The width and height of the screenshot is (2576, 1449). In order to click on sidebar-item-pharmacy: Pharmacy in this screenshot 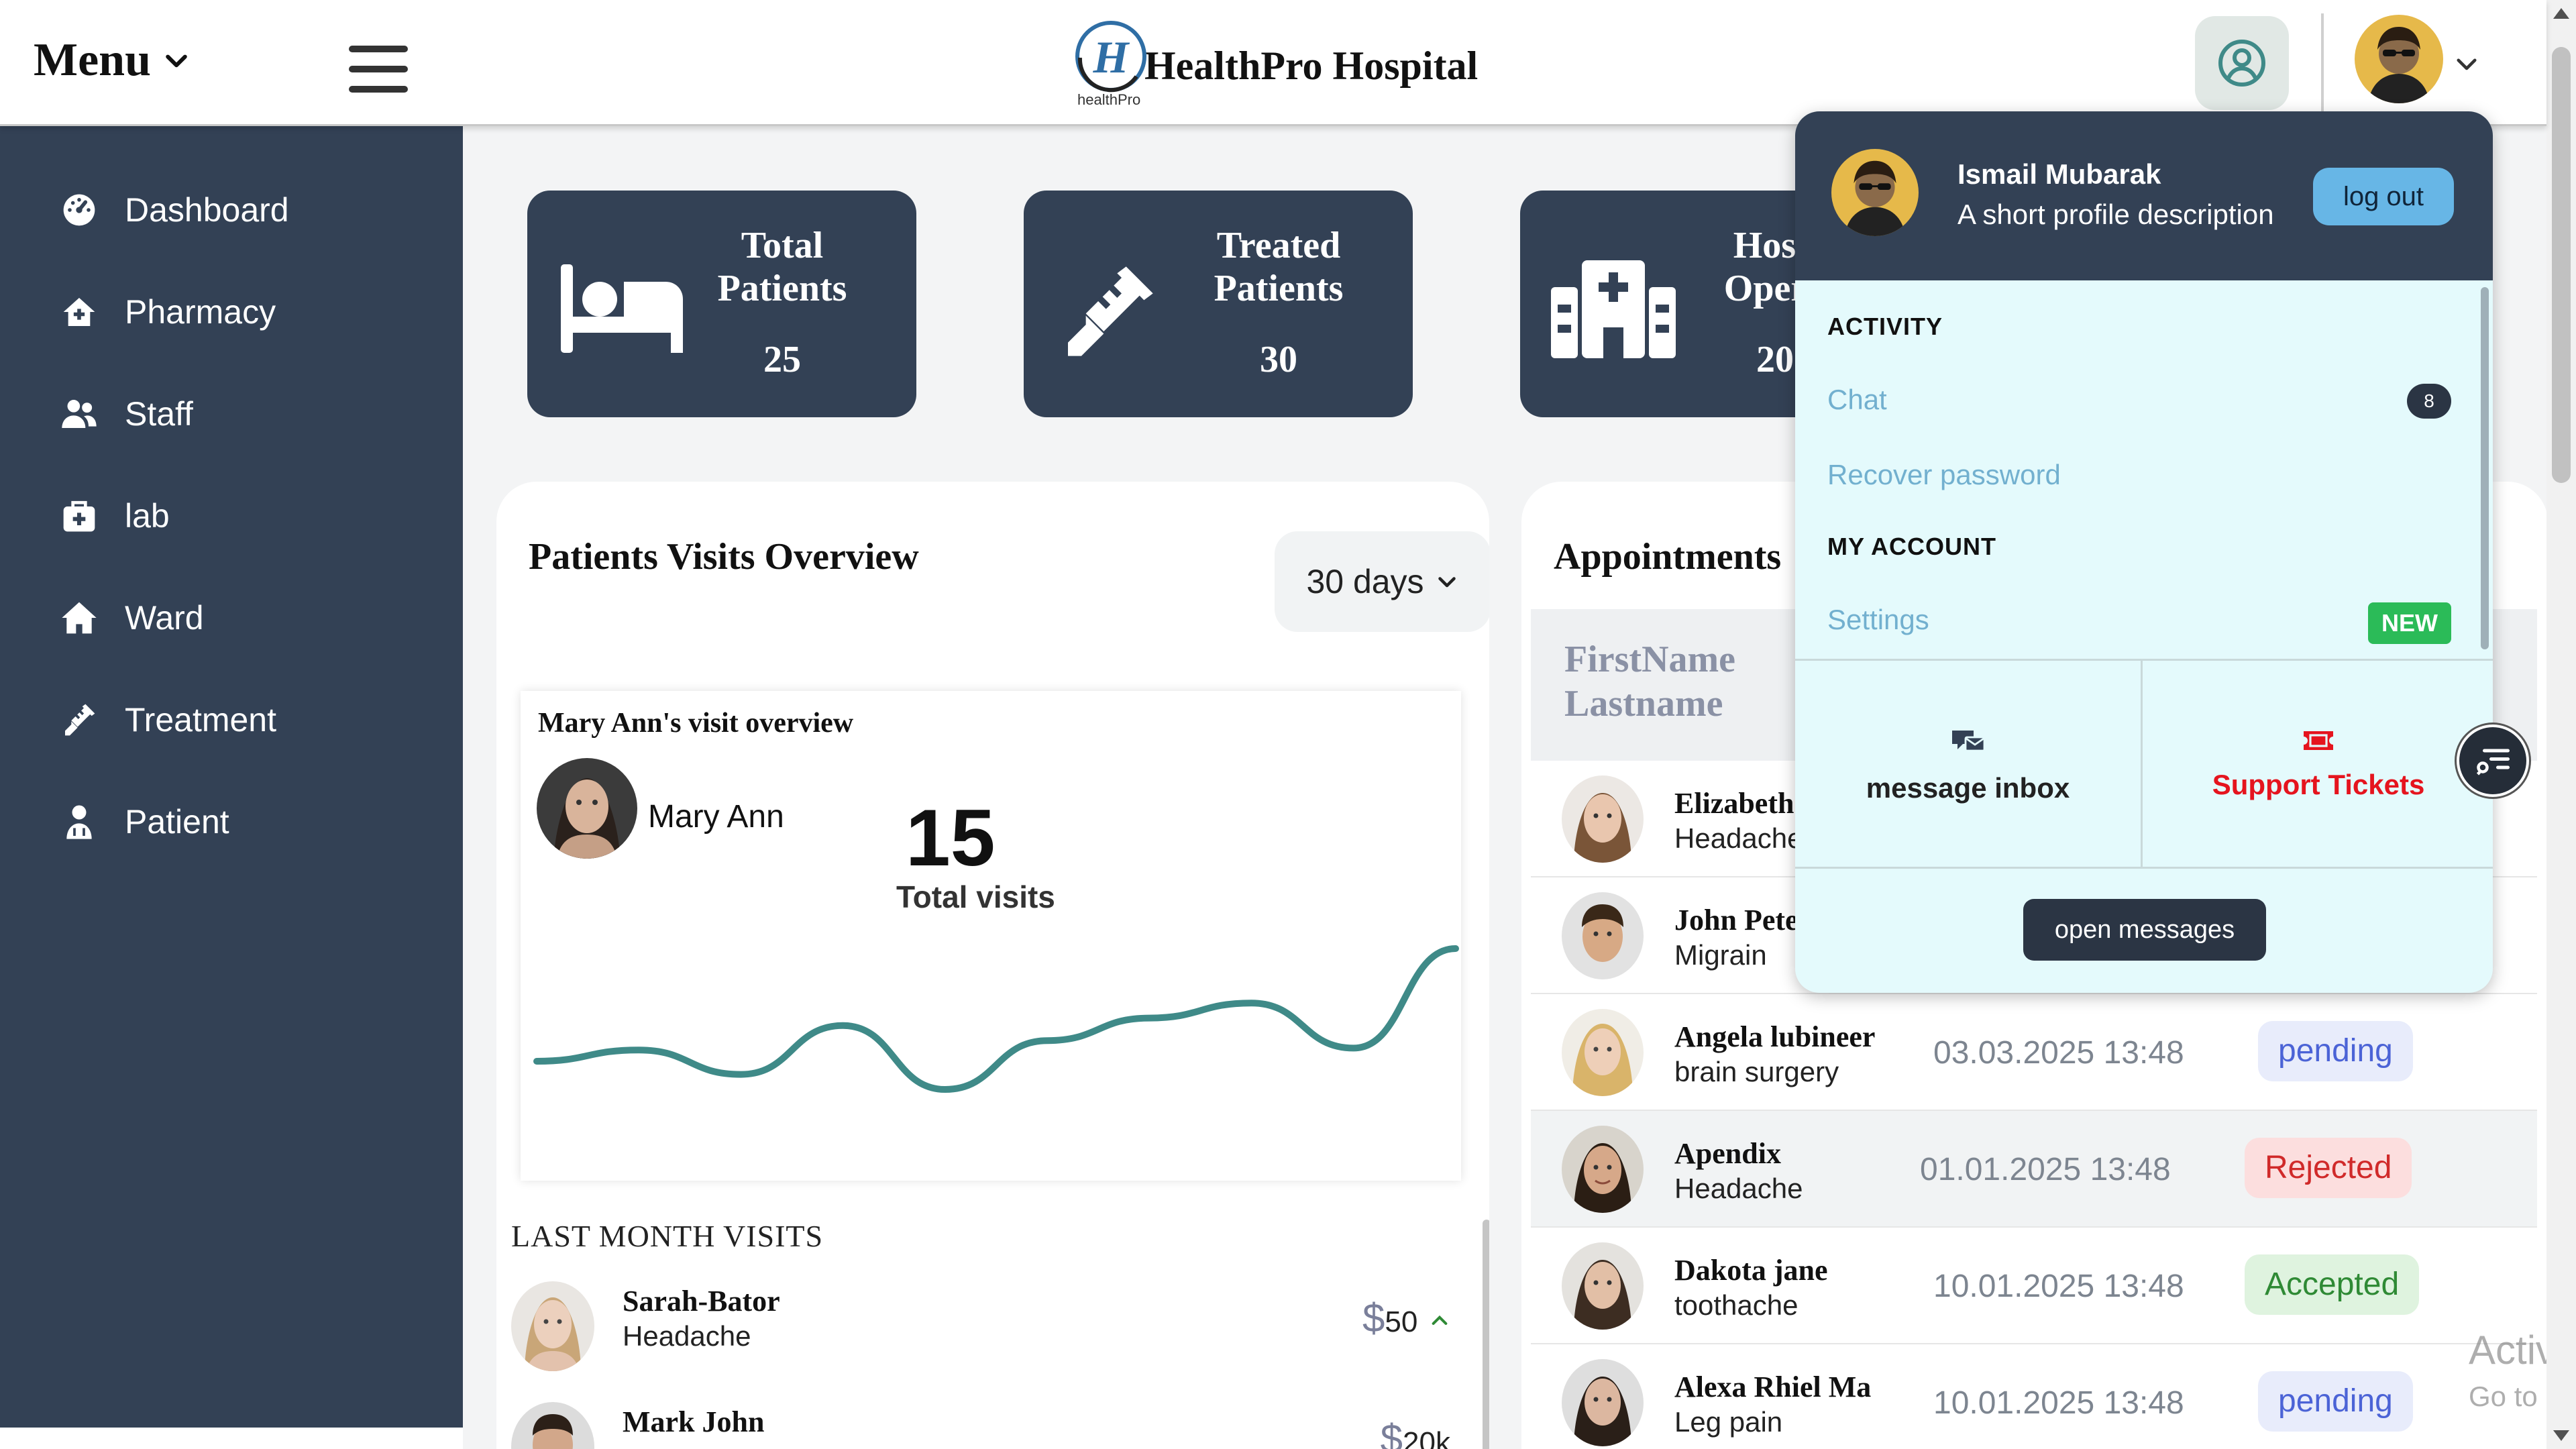, I will do `click(168, 311)`.